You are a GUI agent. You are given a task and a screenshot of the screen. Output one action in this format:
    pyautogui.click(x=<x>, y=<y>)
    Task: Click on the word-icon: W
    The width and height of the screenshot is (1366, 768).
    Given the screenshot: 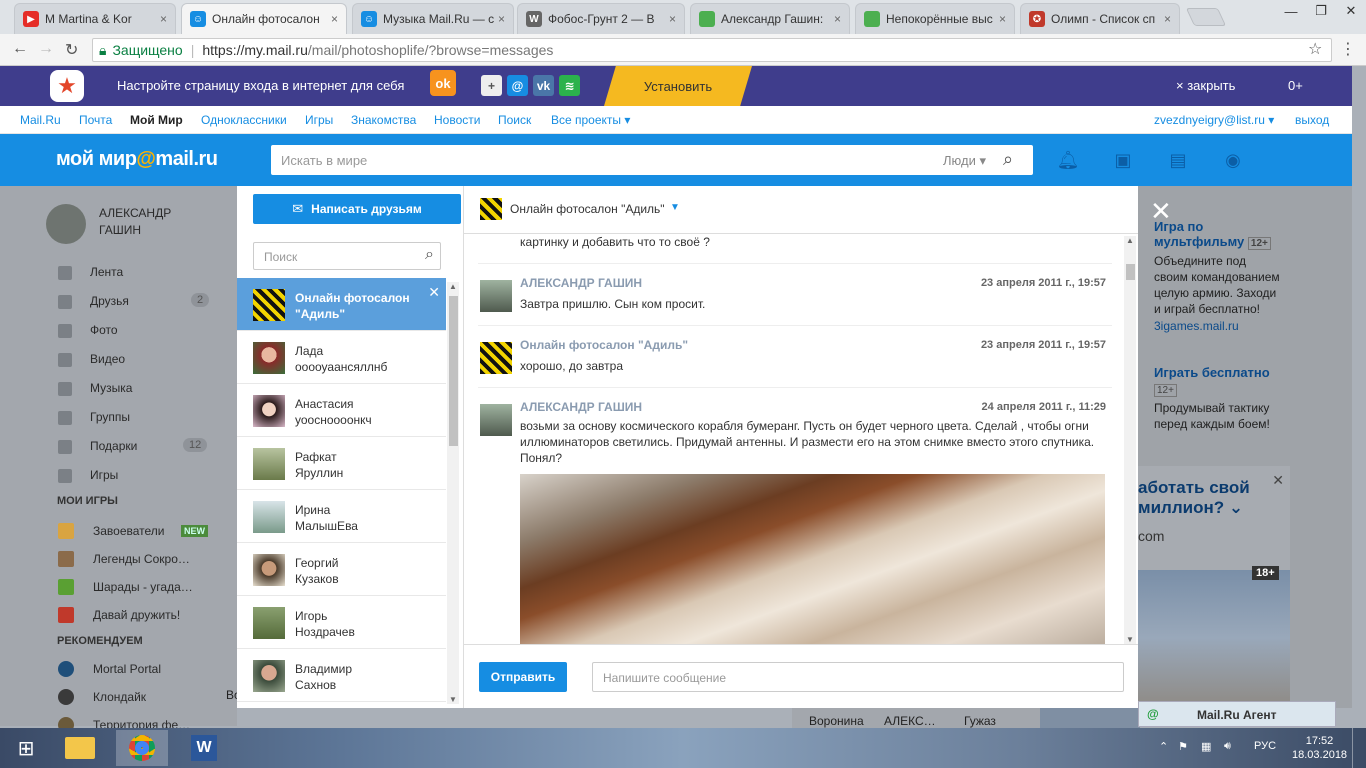 What is the action you would take?
    pyautogui.click(x=204, y=748)
    